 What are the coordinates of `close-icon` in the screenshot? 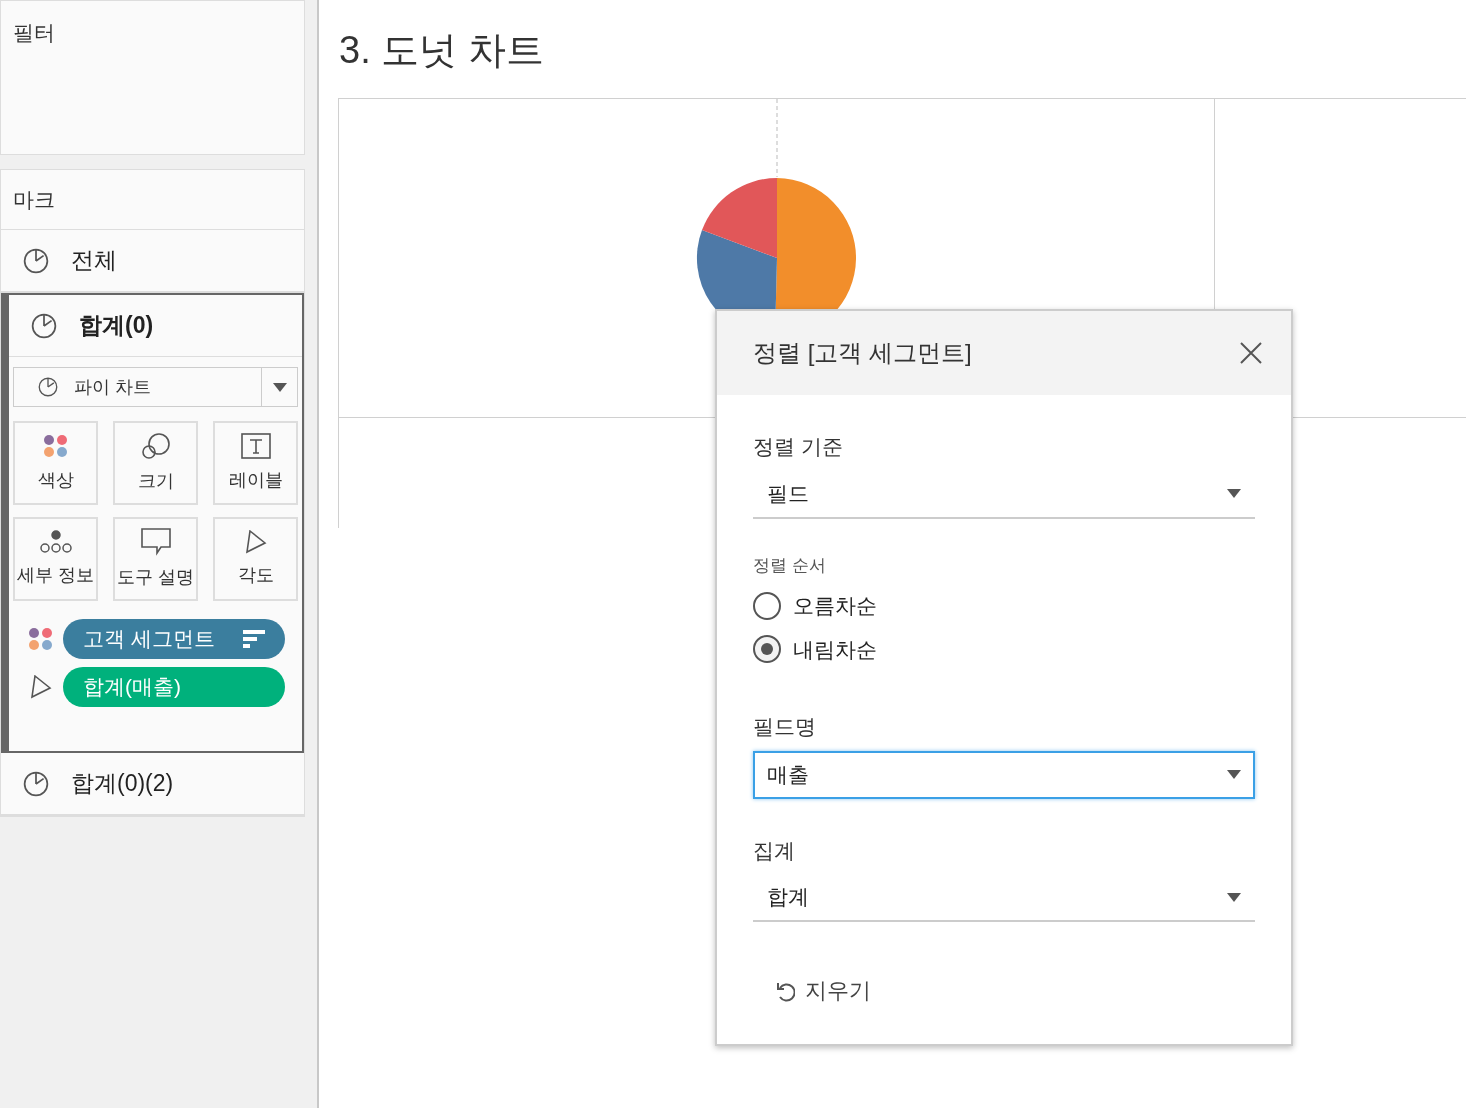 It's located at (1251, 353).